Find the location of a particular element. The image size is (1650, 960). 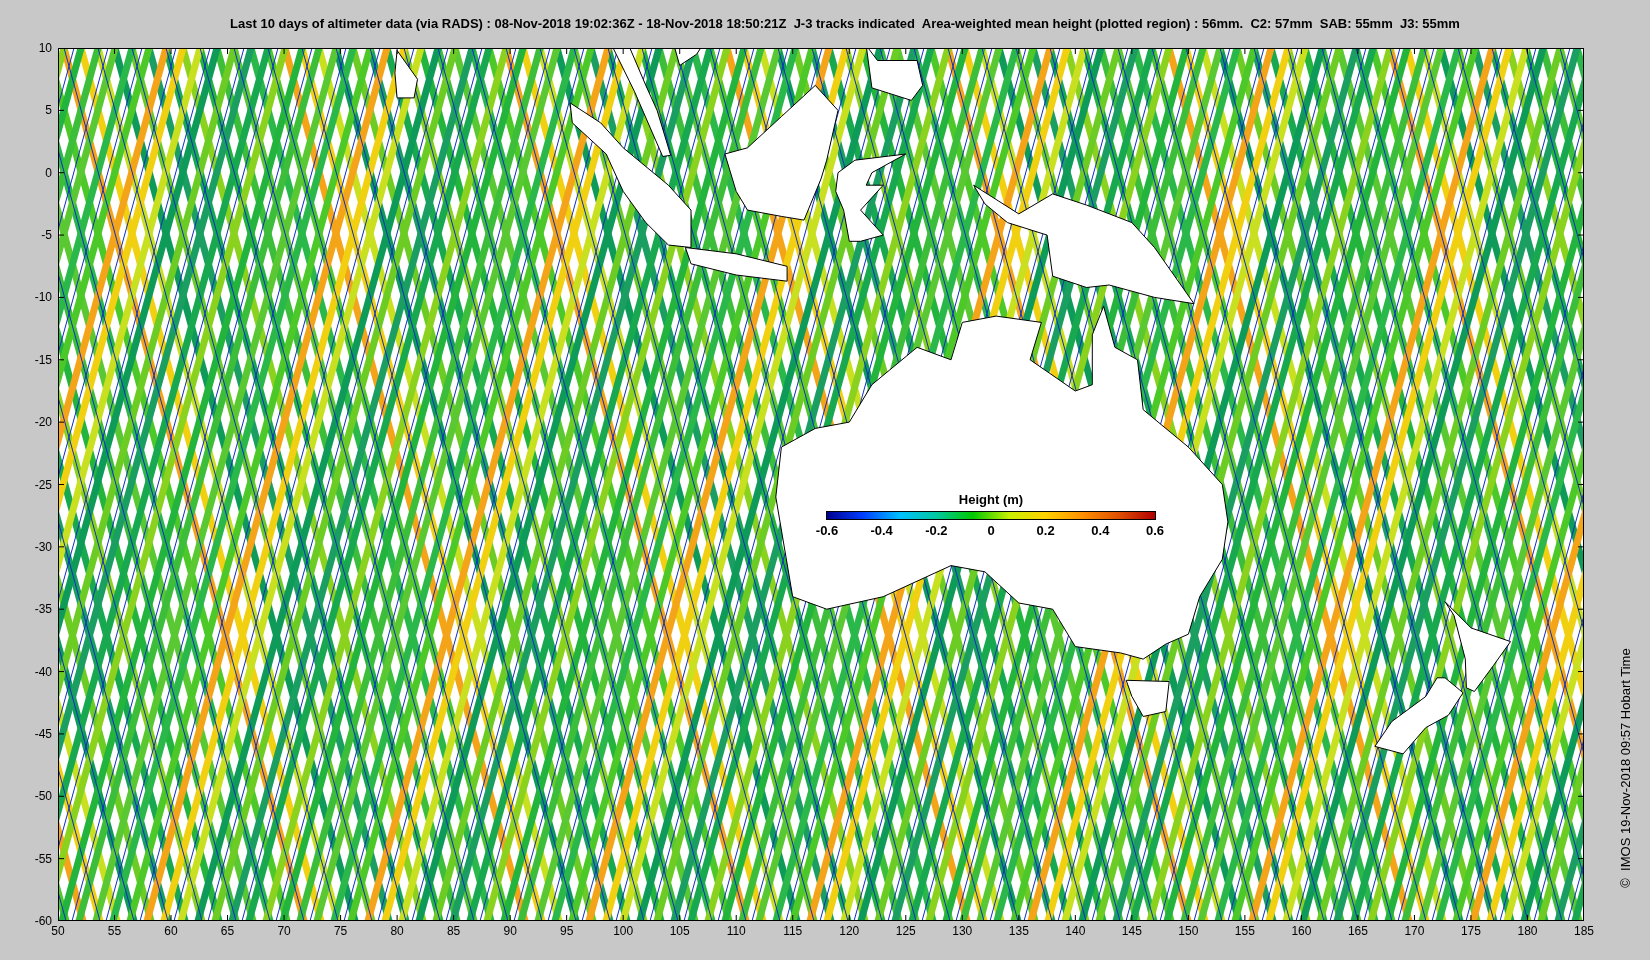

y-axis-label: 5 is located at coordinates (48, 110).